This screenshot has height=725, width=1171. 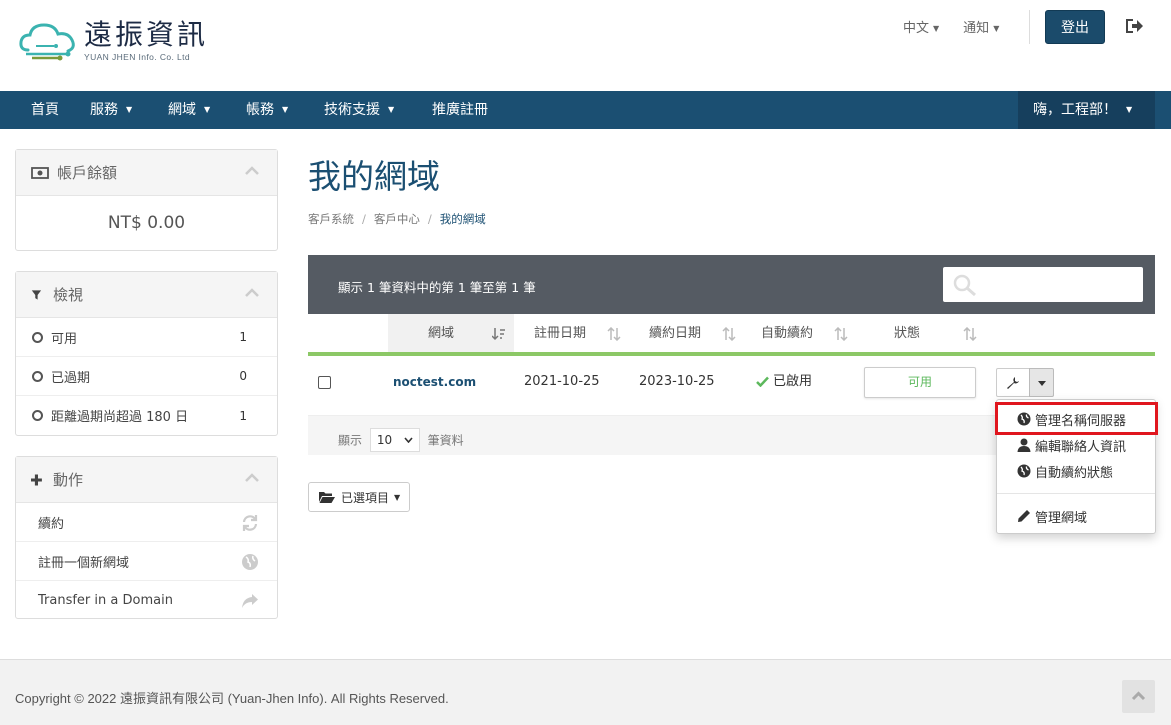 I want to click on nav-home: 首頁, so click(x=45, y=110).